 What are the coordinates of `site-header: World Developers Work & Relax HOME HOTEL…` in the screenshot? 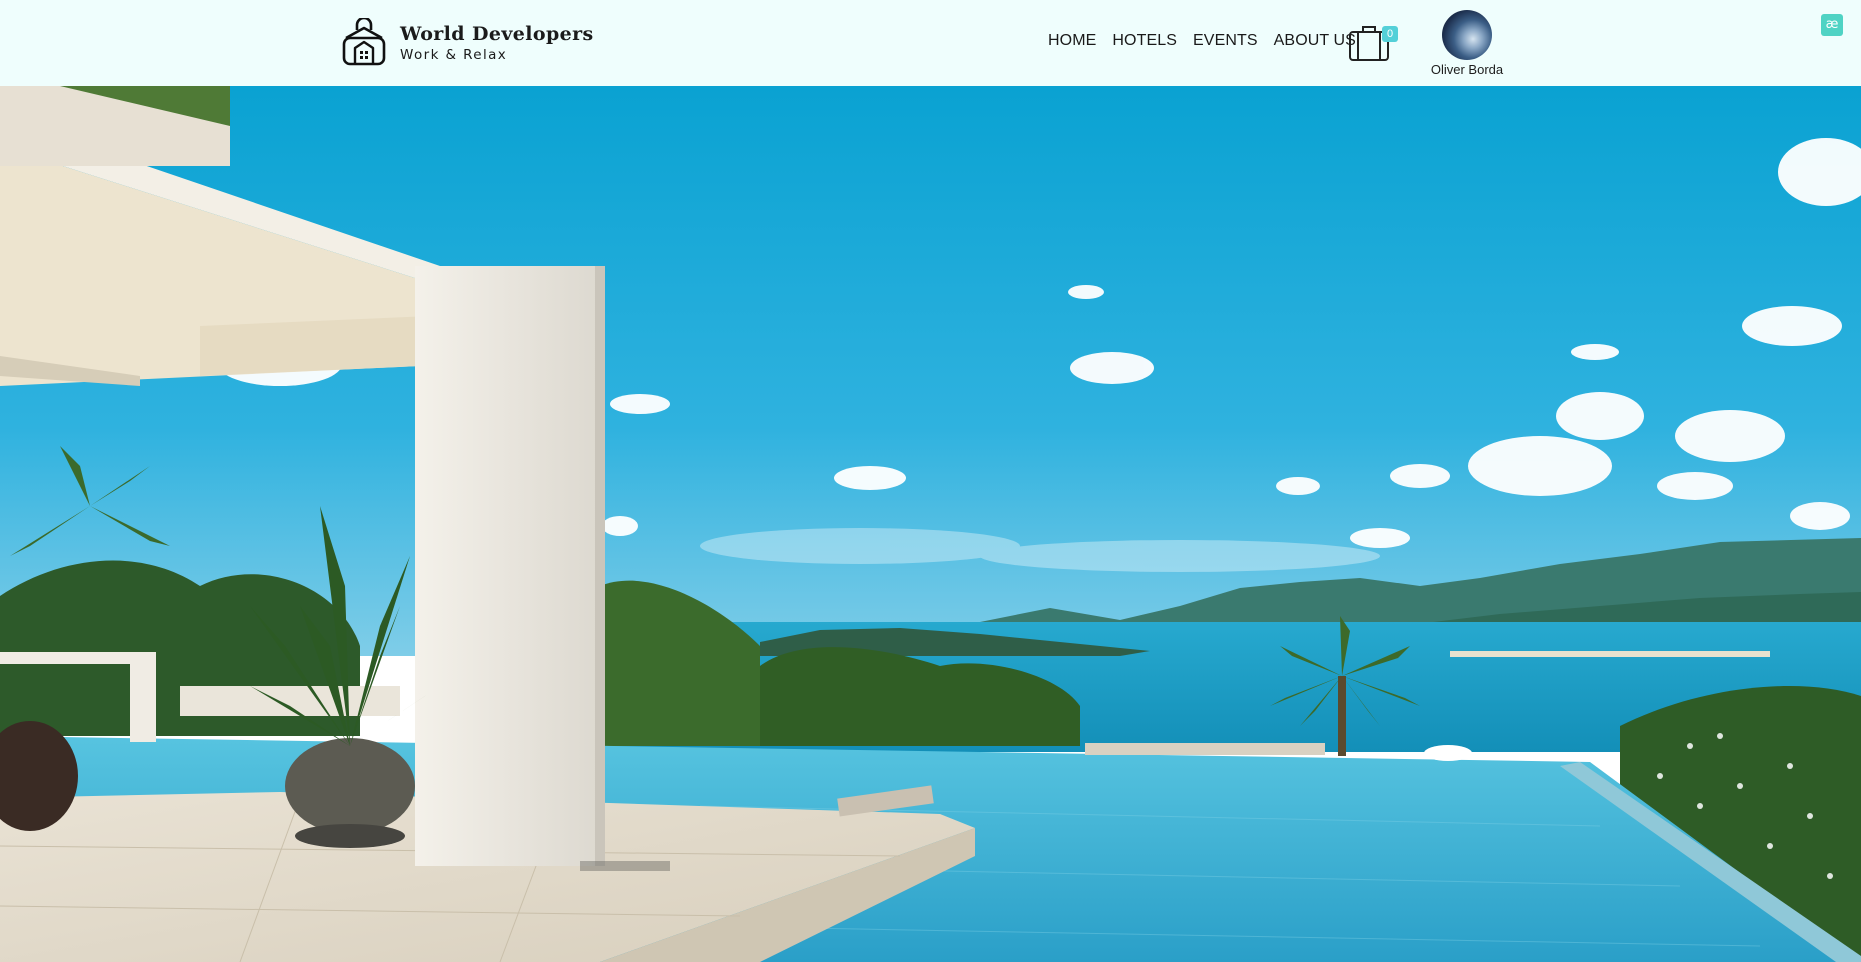 It's located at (930, 43).